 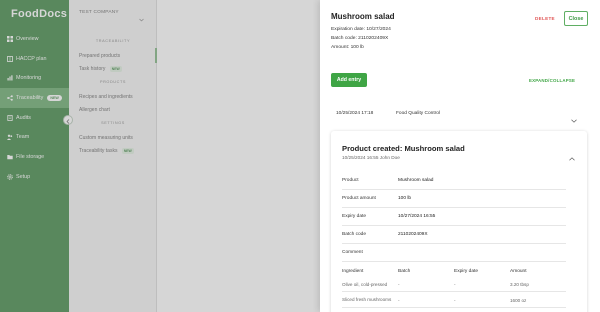 I want to click on detail-key: Comment, so click(x=352, y=252).